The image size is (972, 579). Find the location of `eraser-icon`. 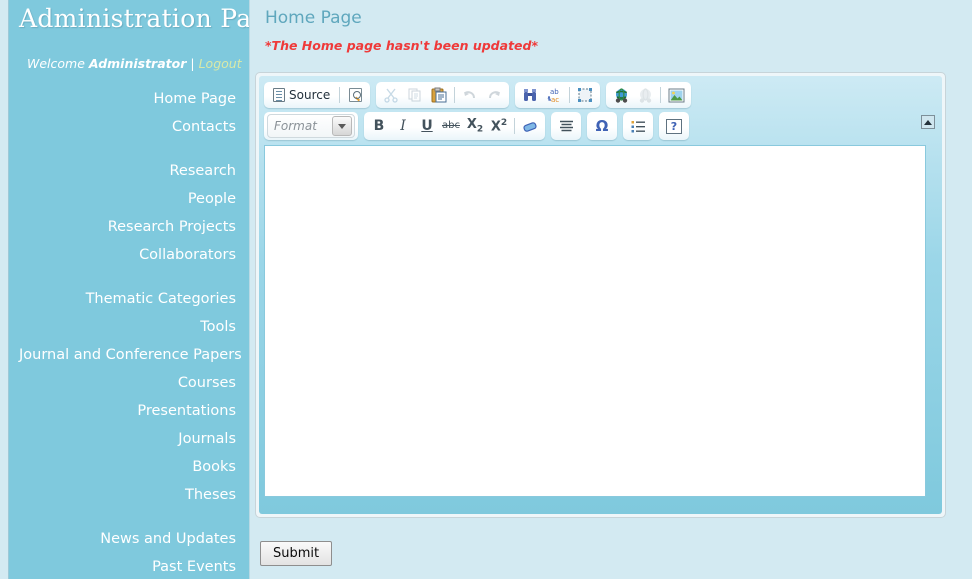

eraser-icon is located at coordinates (529, 126).